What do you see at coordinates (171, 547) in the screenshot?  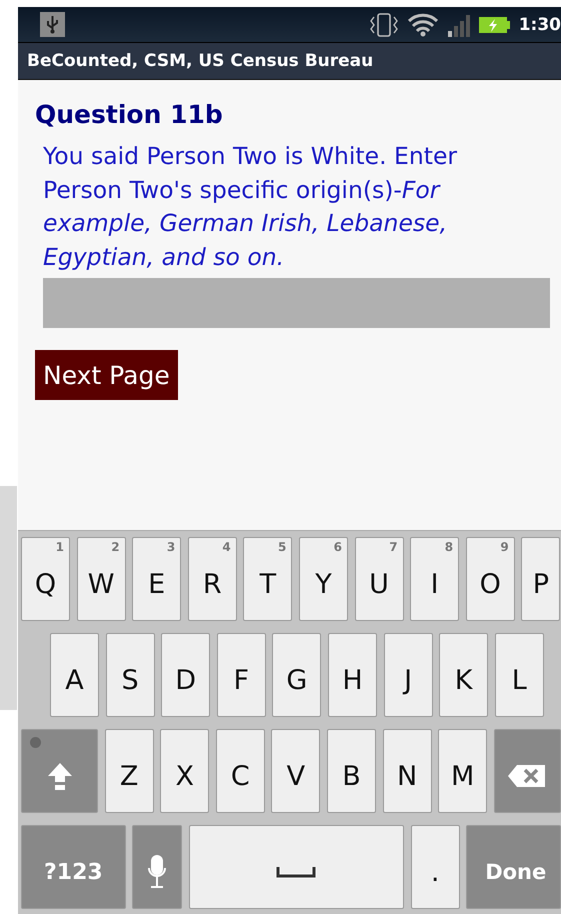 I see `key-hint: 3` at bounding box center [171, 547].